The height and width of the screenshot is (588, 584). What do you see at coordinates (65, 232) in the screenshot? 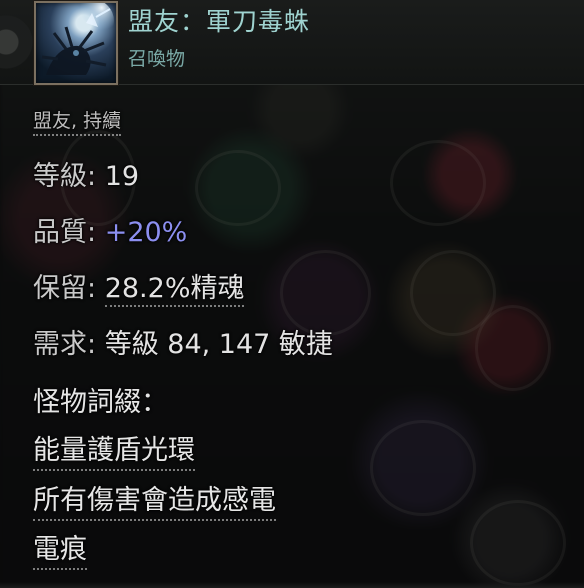
I see `stat-quality-label: 品質:` at bounding box center [65, 232].